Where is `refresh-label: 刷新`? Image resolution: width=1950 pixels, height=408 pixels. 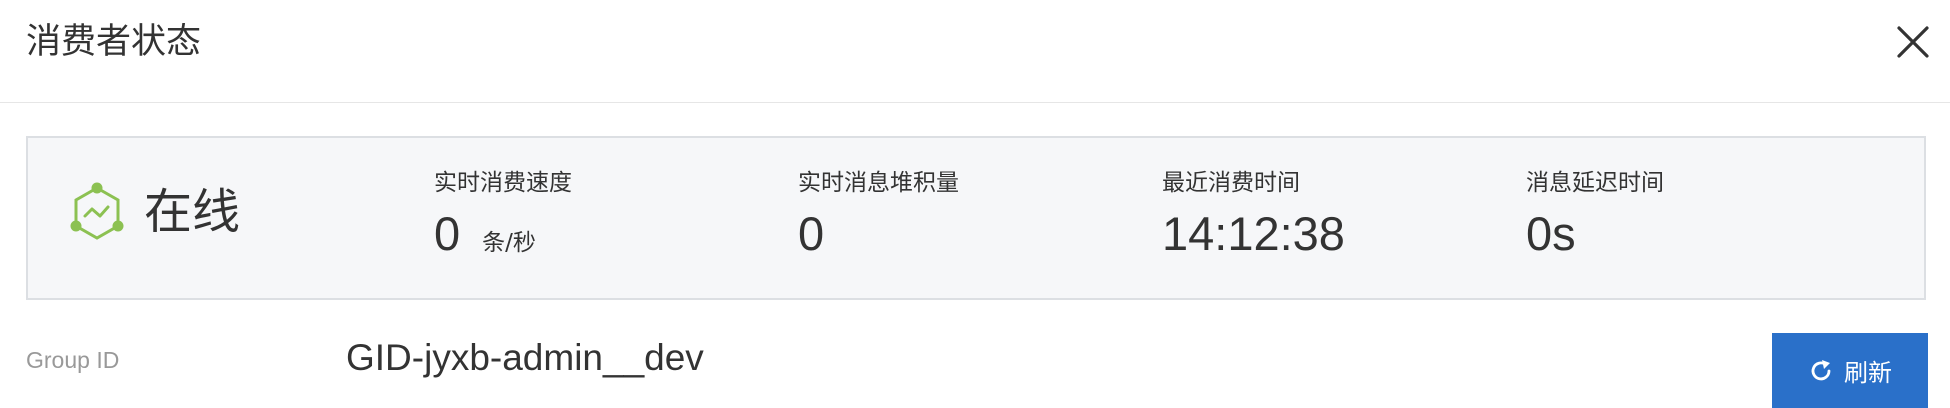
refresh-label: 刷新 is located at coordinates (1868, 373).